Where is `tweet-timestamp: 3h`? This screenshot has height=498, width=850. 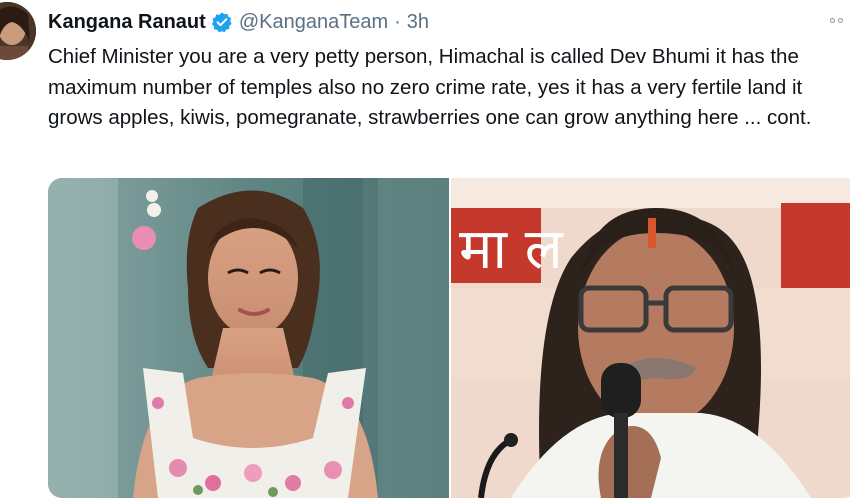 tweet-timestamp: 3h is located at coordinates (418, 22).